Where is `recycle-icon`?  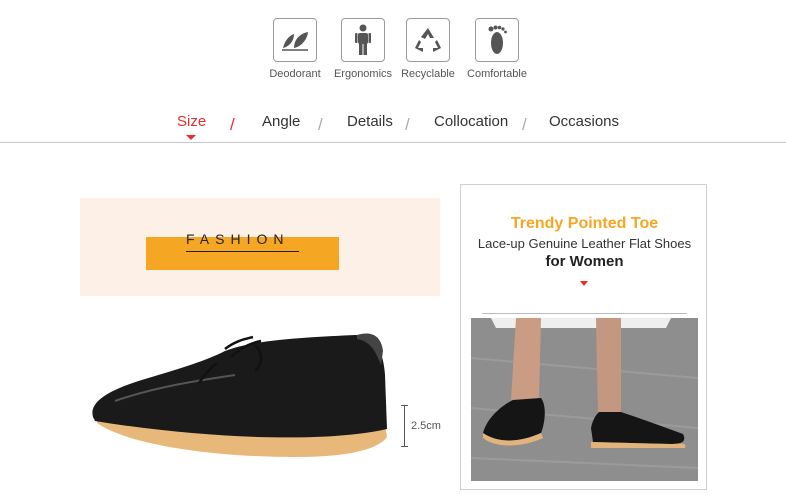 recycle-icon is located at coordinates (428, 40).